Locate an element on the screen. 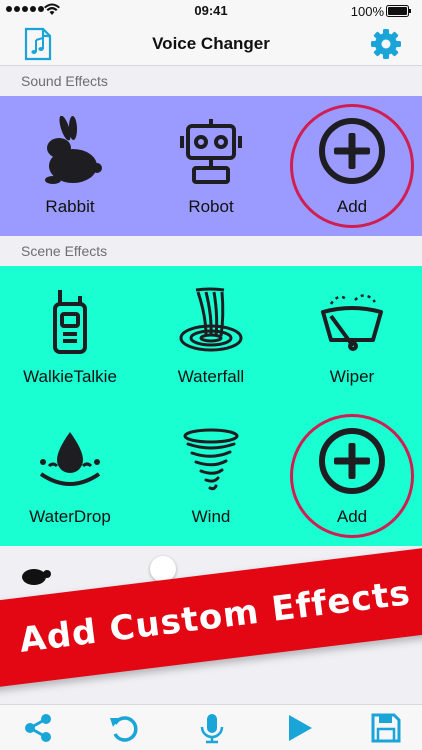  waterfall-icon is located at coordinates (211, 319).